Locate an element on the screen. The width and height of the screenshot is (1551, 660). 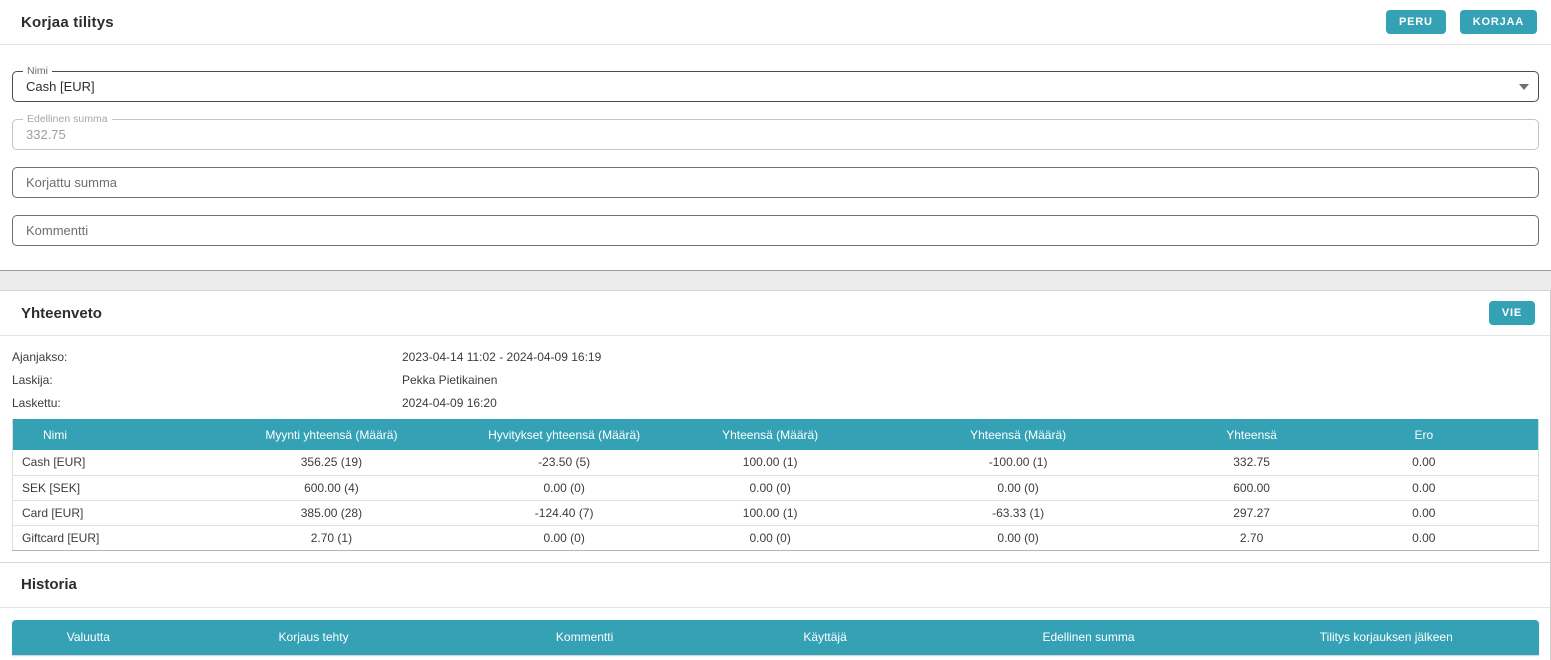
period-label: Ajanjakso: is located at coordinates (40, 357).